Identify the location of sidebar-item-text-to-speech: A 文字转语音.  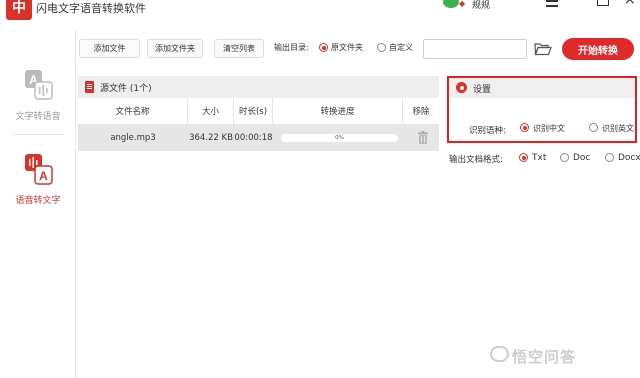
(38, 95).